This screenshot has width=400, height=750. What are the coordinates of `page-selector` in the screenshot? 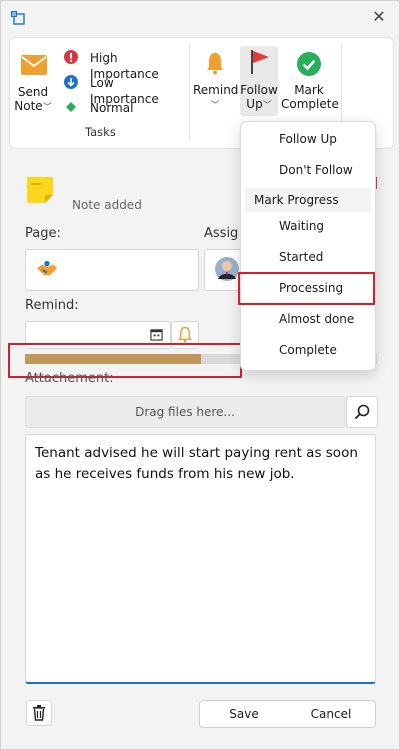 It's located at (112, 270).